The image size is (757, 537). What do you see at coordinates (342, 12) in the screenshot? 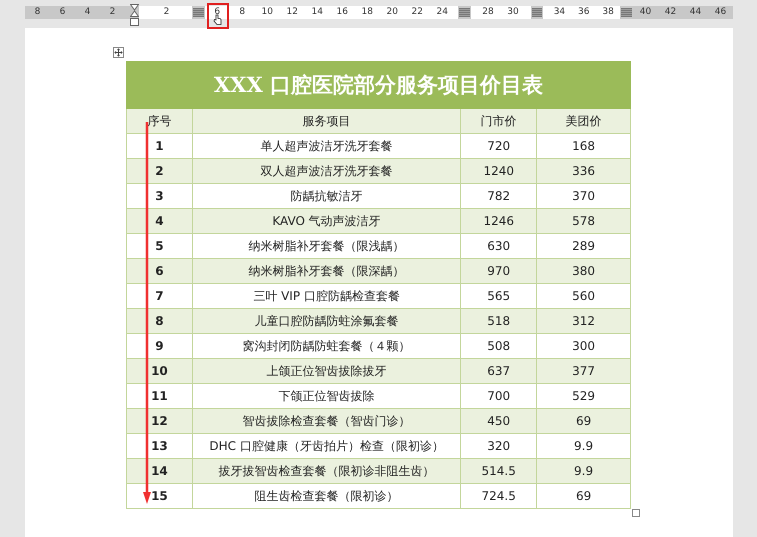
I see `ruler-number: 16` at bounding box center [342, 12].